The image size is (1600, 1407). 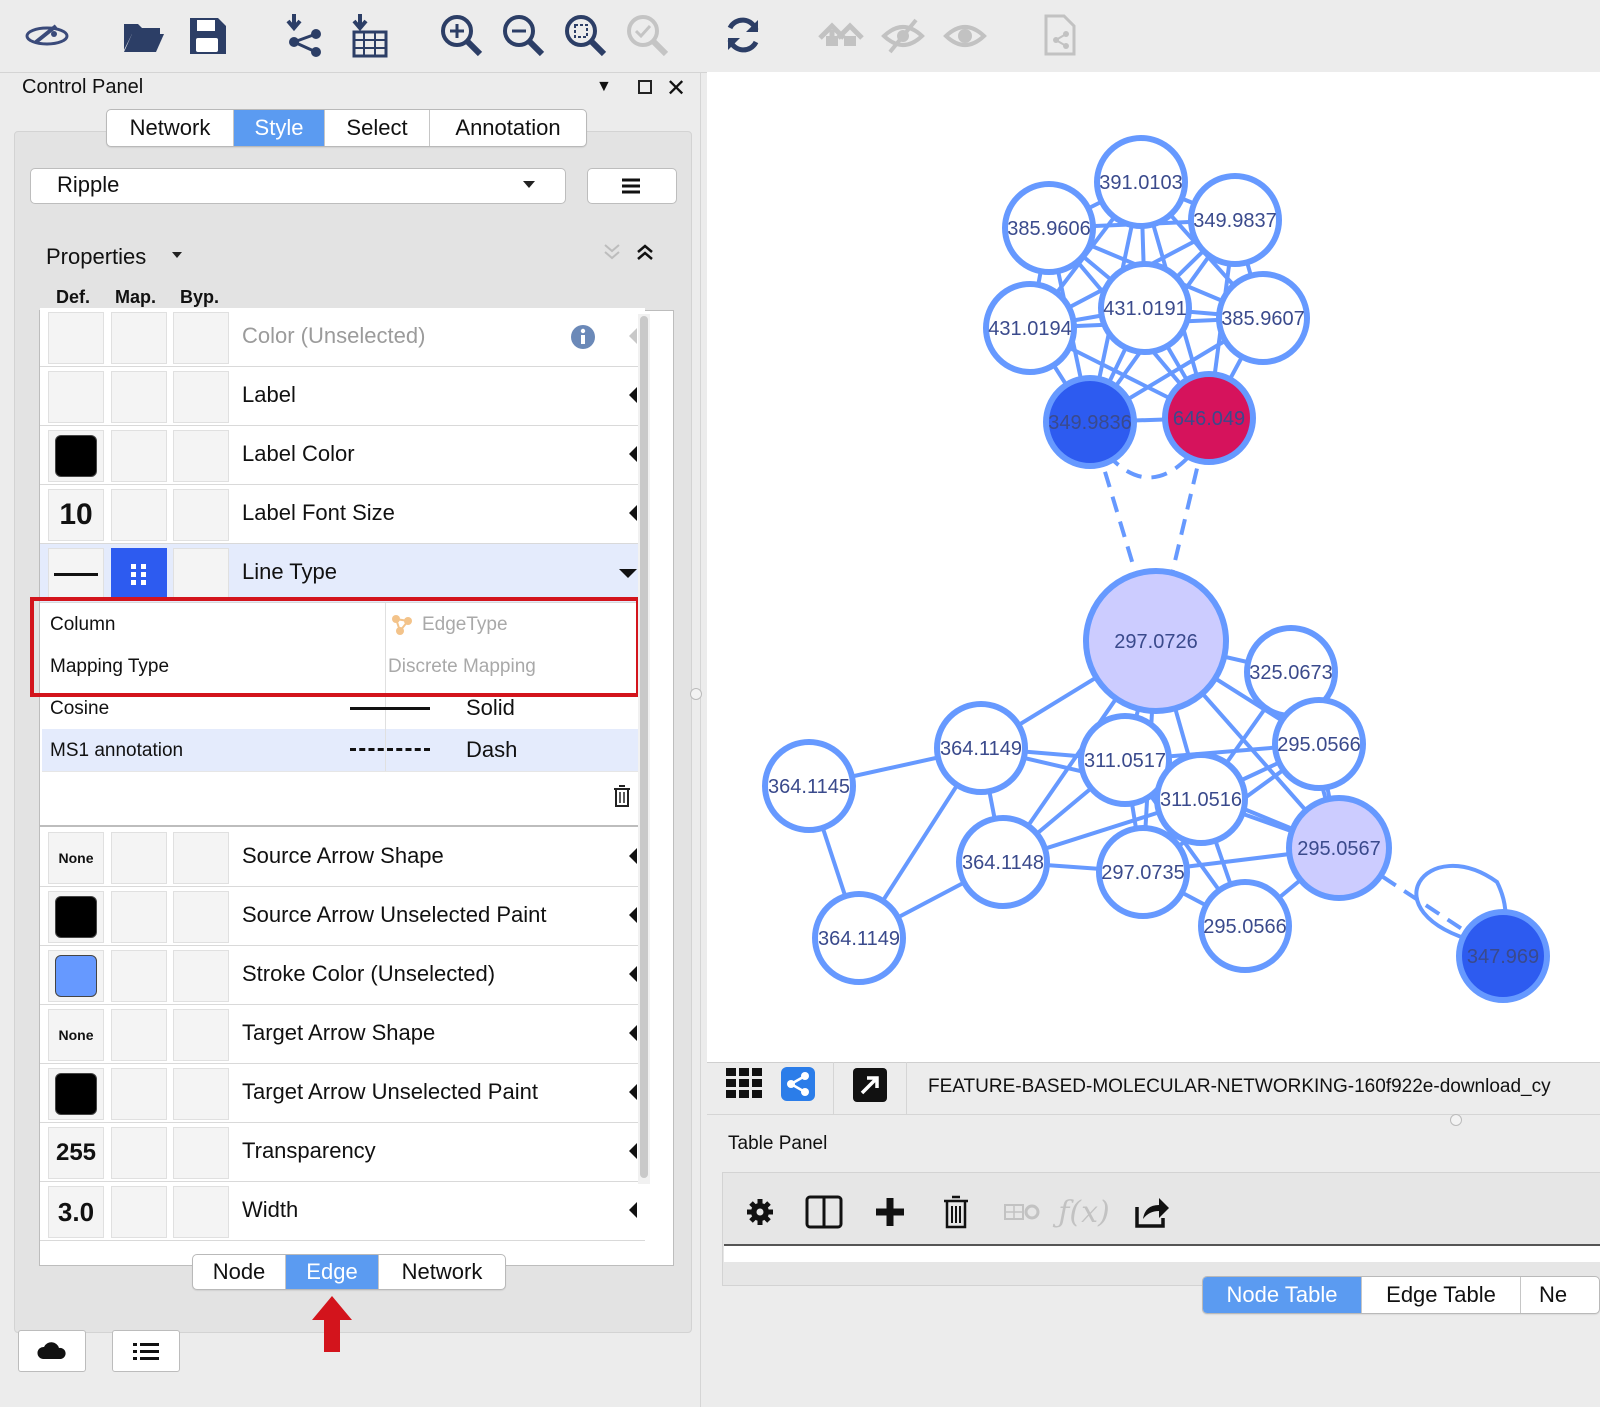 What do you see at coordinates (604, 87) in the screenshot?
I see `panel-options-icon: ▼` at bounding box center [604, 87].